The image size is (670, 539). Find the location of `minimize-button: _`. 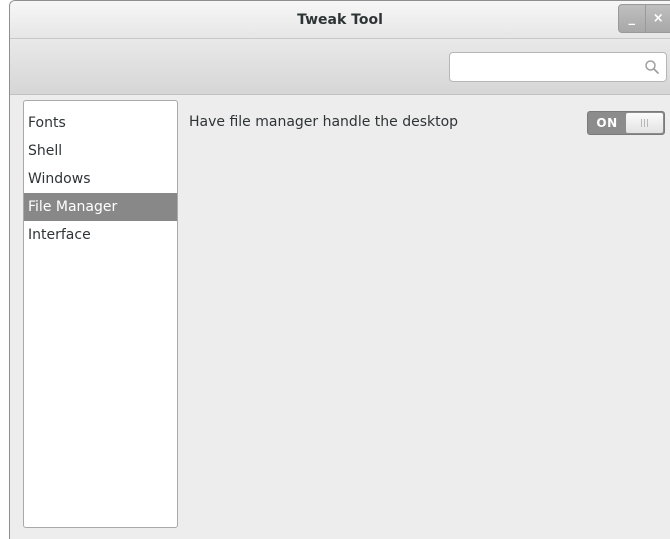

minimize-button: _ is located at coordinates (632, 18).